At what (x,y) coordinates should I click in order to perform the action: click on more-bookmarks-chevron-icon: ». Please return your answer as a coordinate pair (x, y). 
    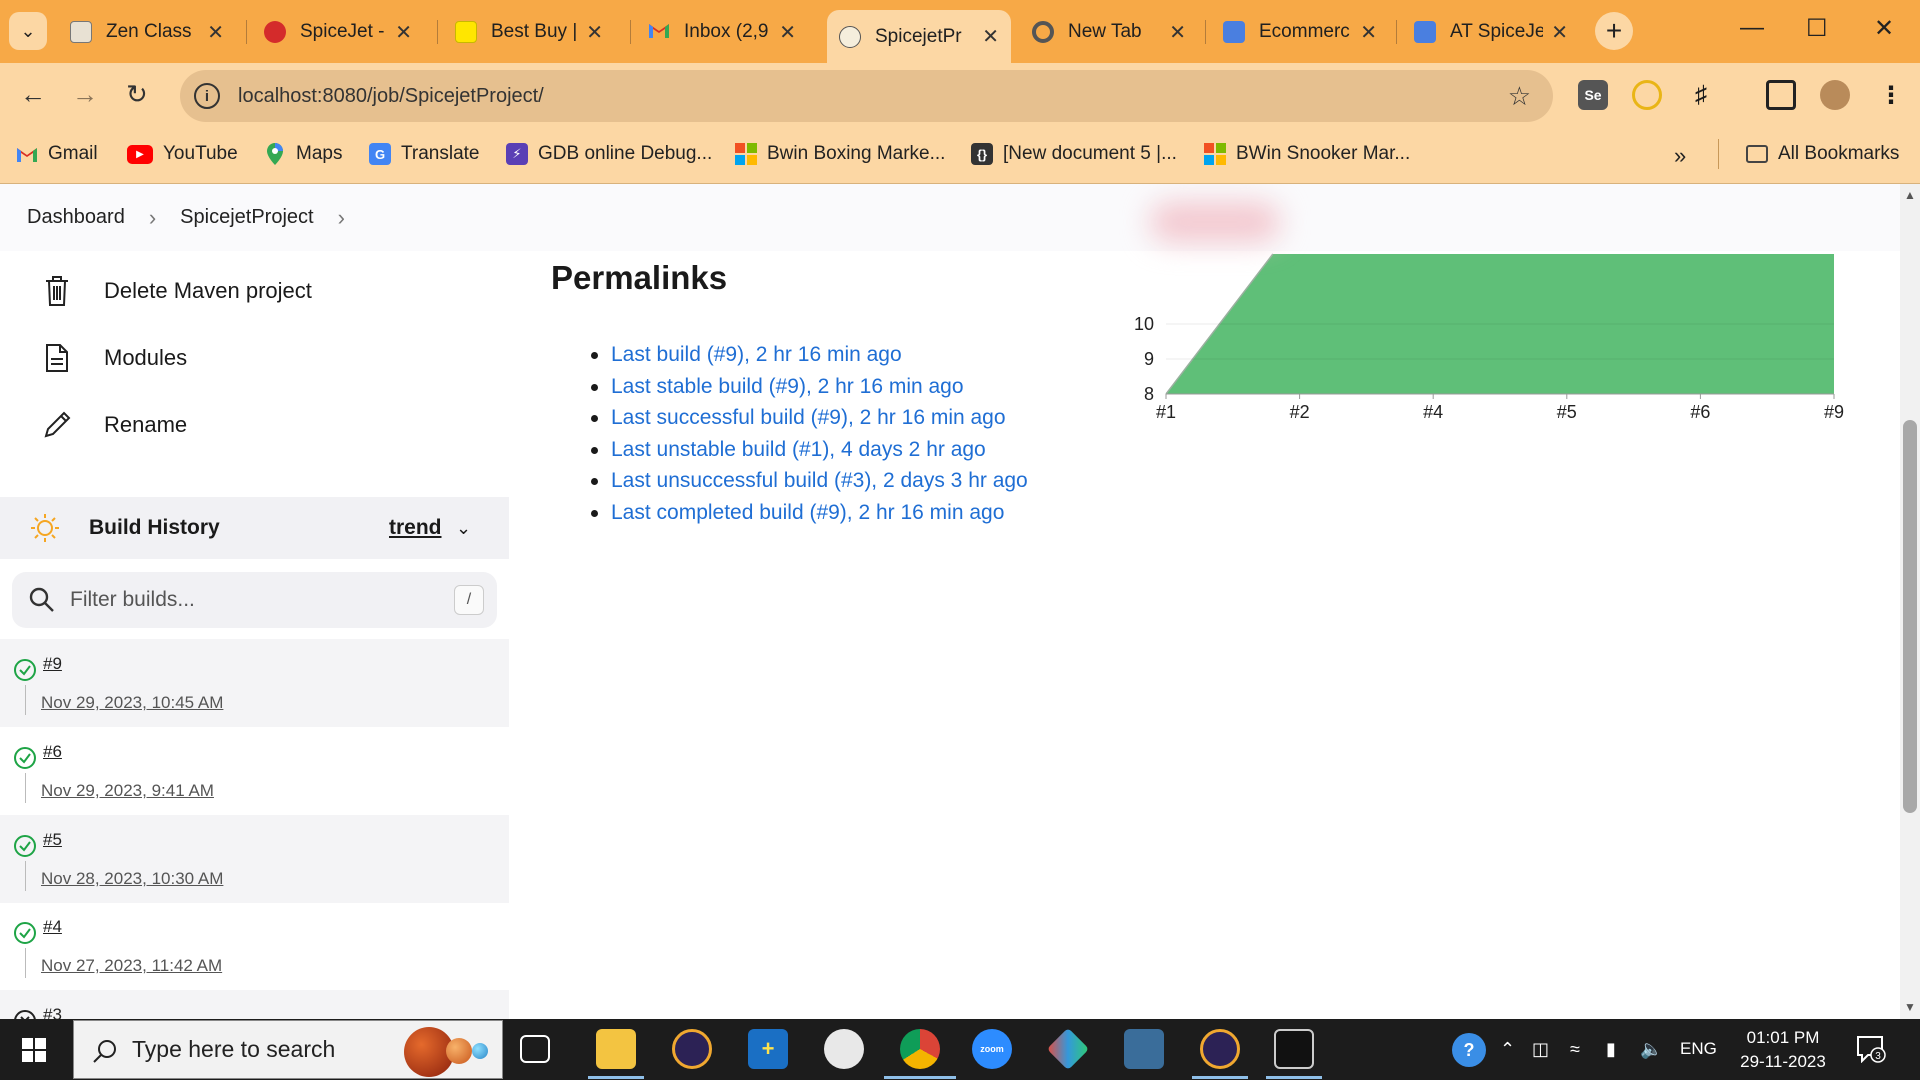
    Looking at the image, I should click on (1680, 156).